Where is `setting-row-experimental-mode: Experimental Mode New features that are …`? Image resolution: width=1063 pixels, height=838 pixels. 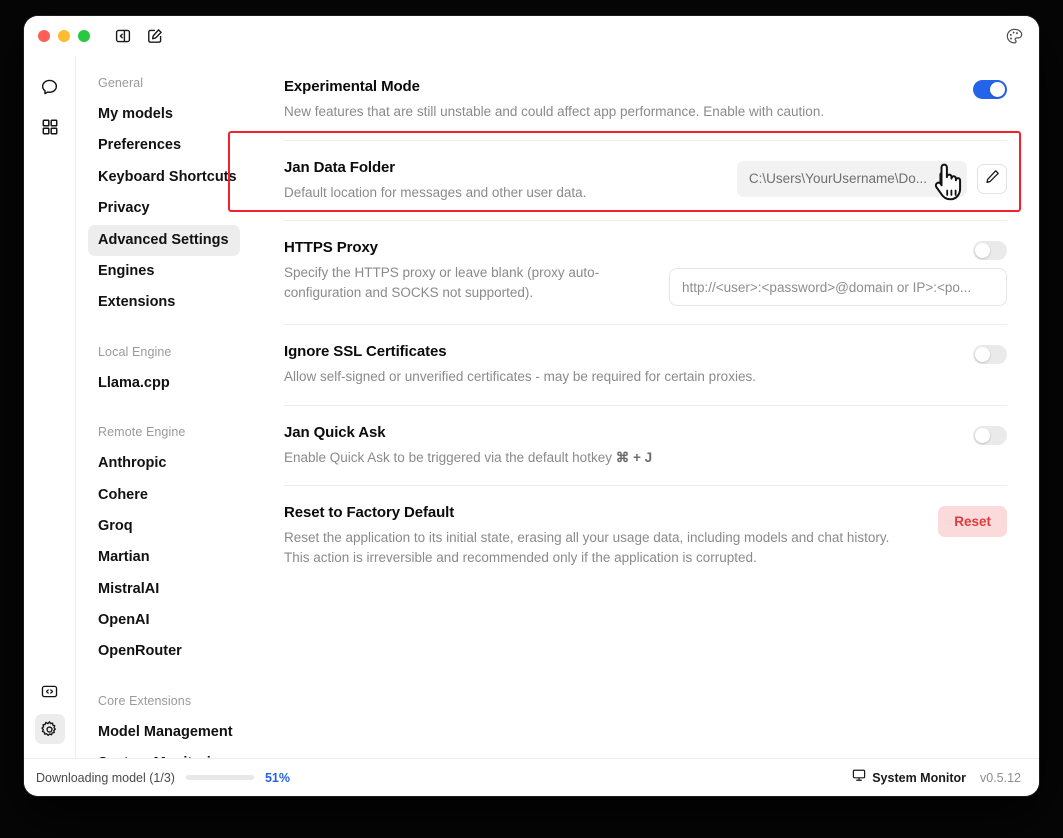 setting-row-experimental-mode: Experimental Mode New features that are … is located at coordinates (645, 98).